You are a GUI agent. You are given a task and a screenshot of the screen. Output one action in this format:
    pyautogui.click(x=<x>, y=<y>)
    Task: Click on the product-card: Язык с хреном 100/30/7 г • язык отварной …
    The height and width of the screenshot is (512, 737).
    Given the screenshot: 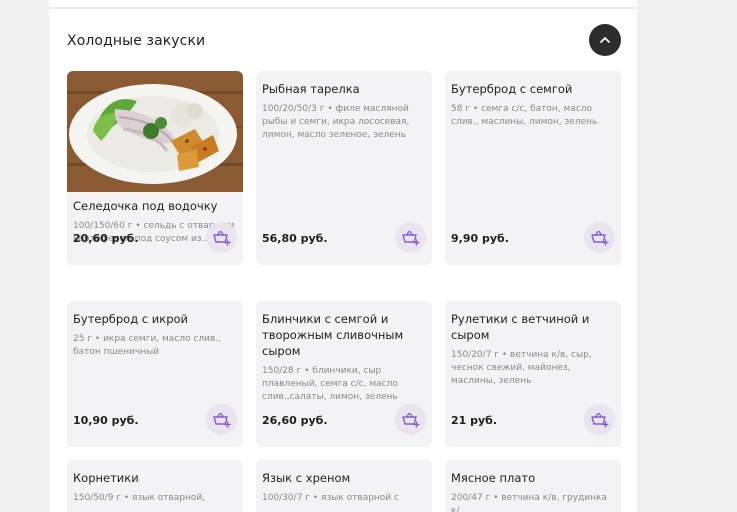 What is the action you would take?
    pyautogui.click(x=344, y=486)
    